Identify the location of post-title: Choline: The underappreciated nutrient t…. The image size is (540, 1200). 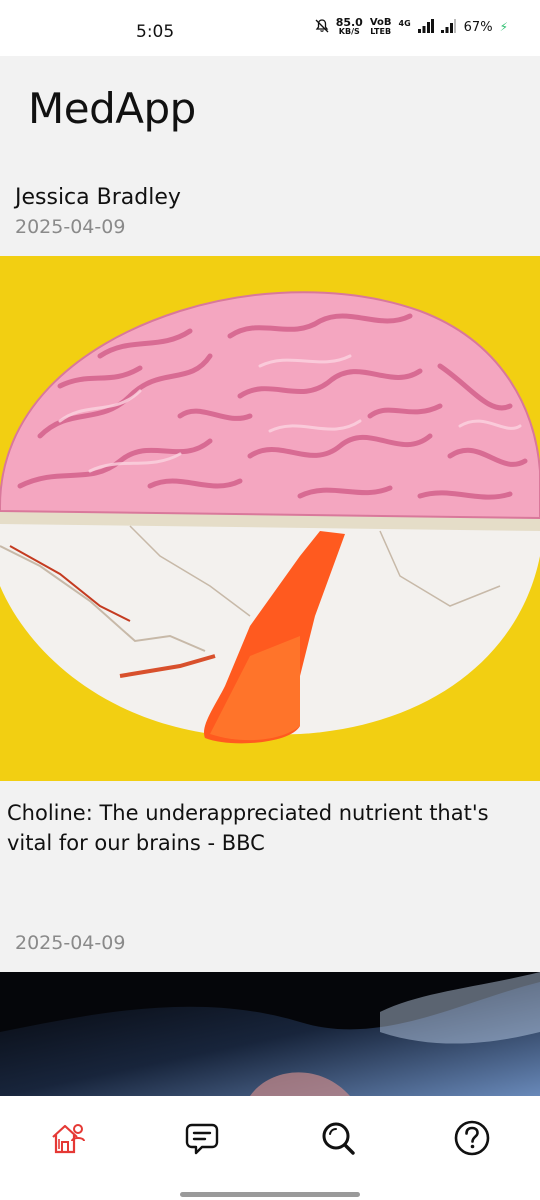
(271, 828).